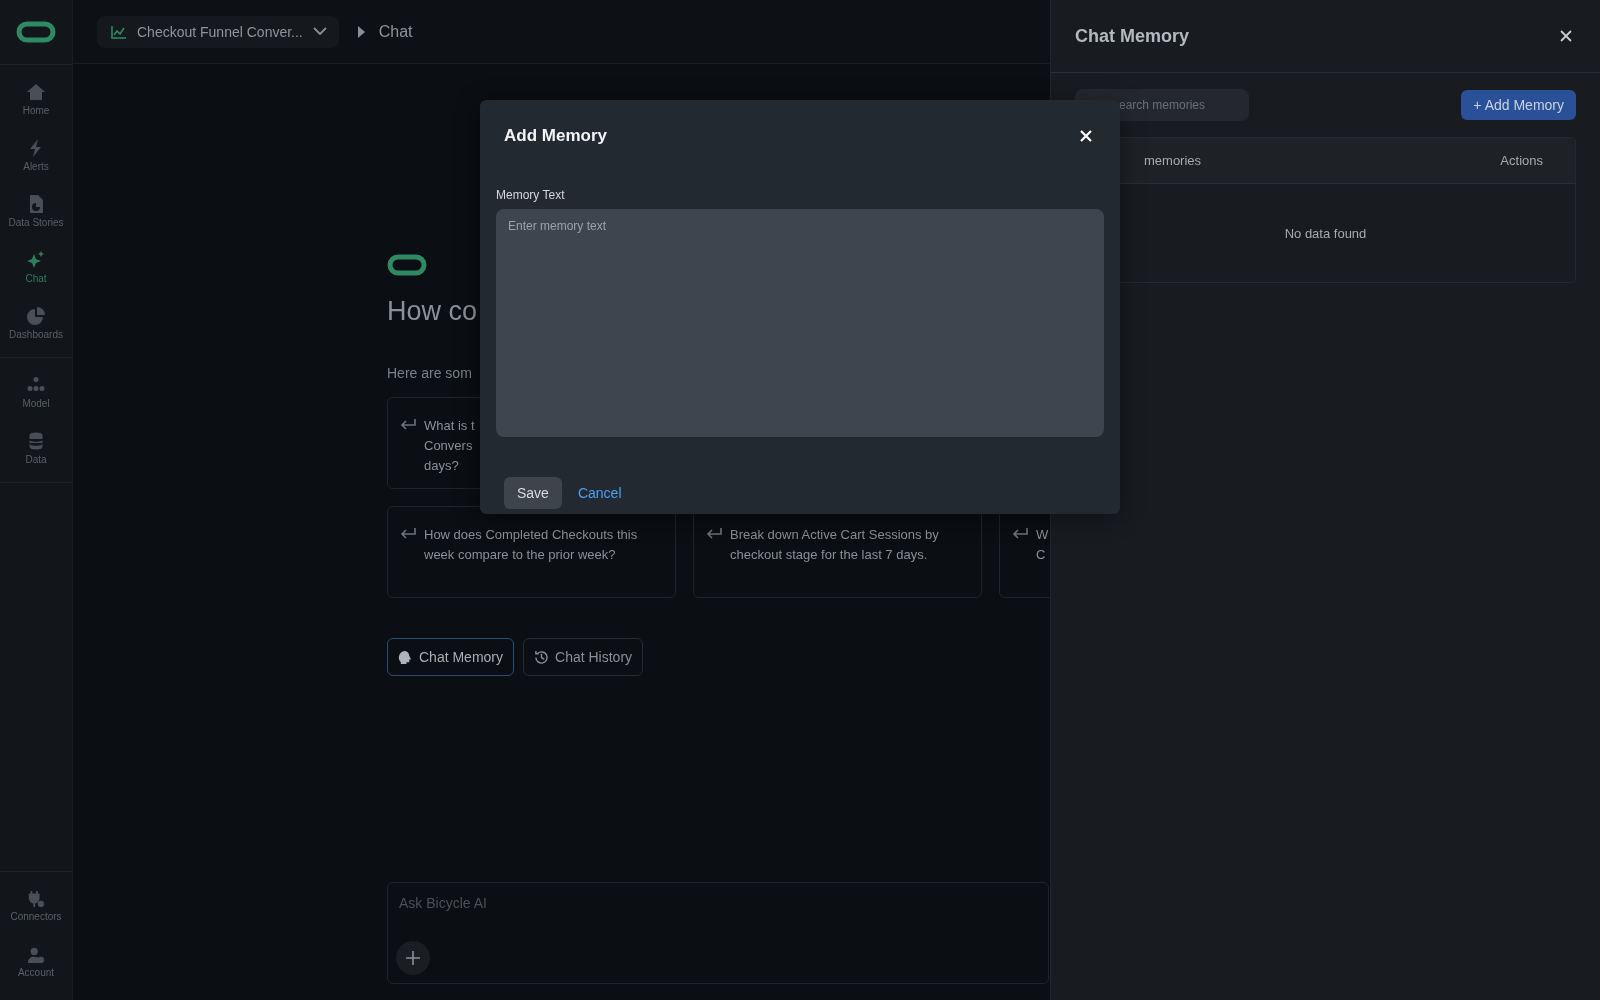 This screenshot has width=1600, height=1000. I want to click on head-icon, so click(405, 657).